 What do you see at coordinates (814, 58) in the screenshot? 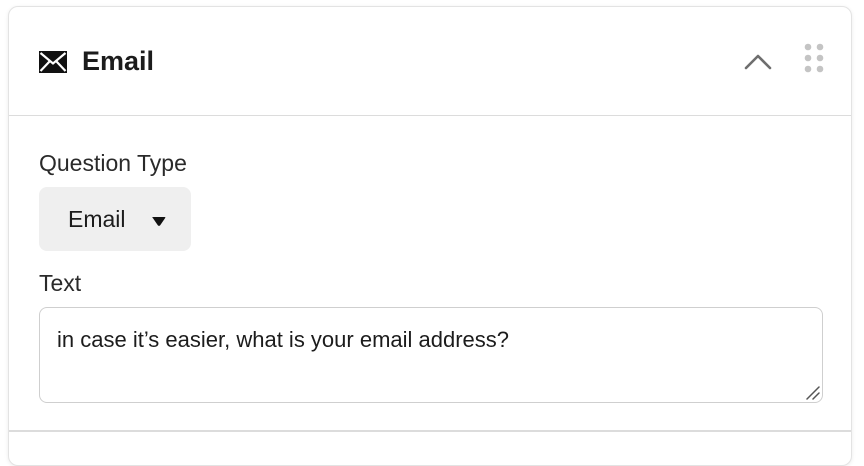
I see `drag-handle-icon` at bounding box center [814, 58].